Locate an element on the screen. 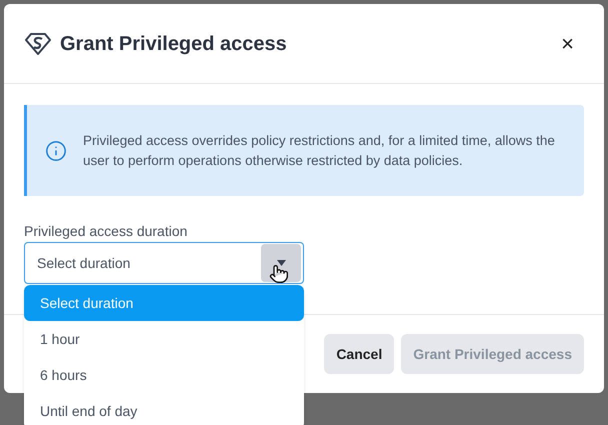 This screenshot has width=608, height=425. info-text: Privileged access overrides policy restrictions and, for a limited time, allows the user to perform operations otherwise restricted by data policies. is located at coordinates (319, 151).